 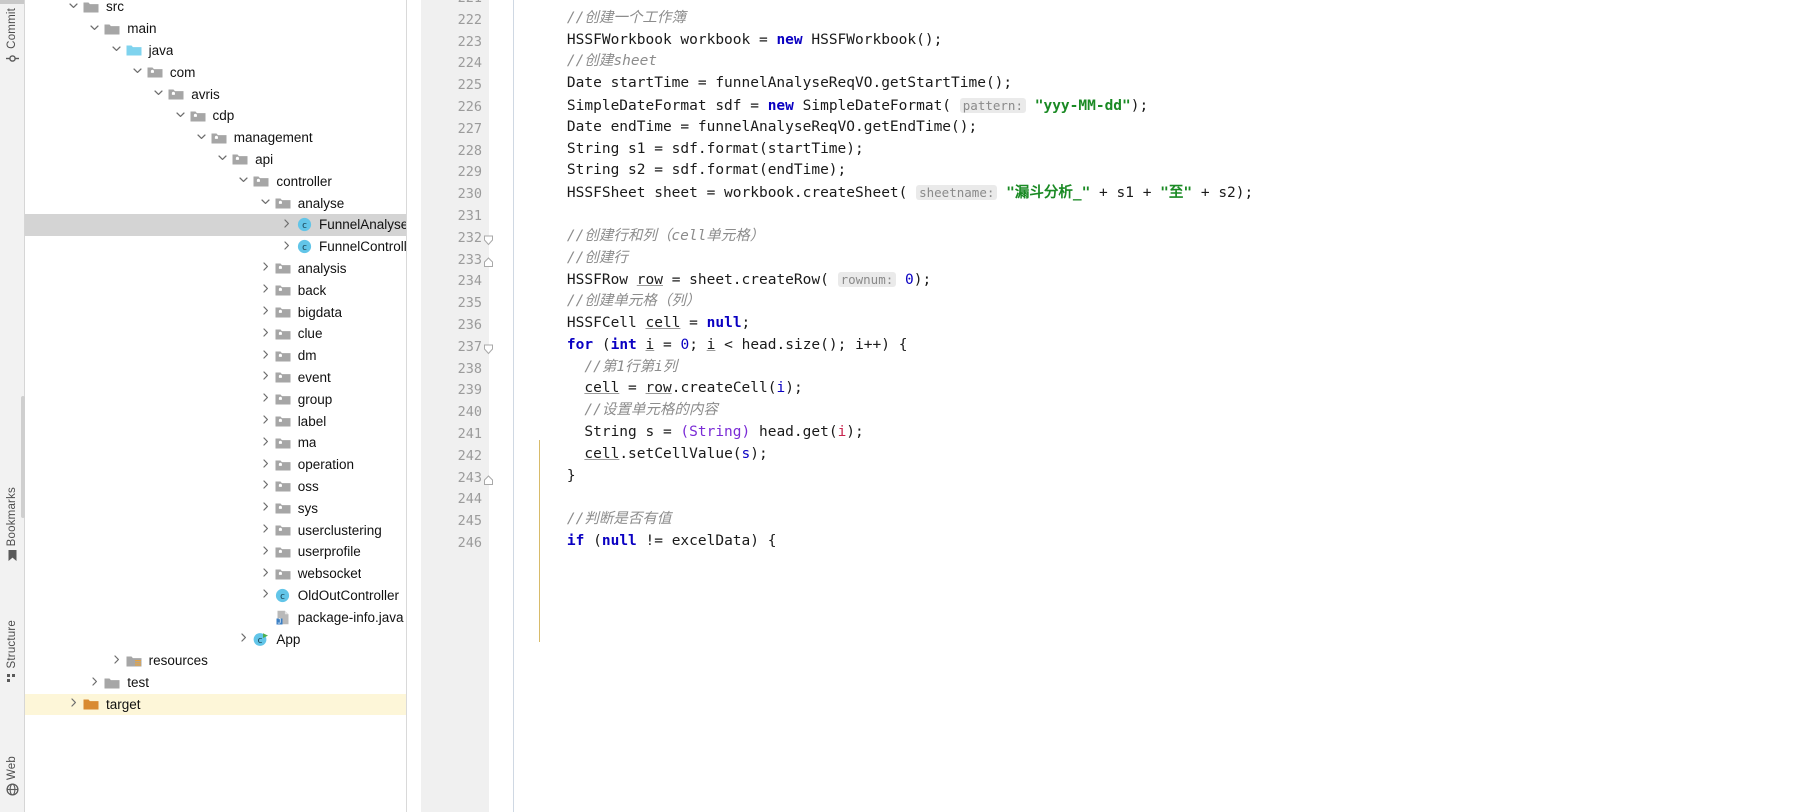 I want to click on folder-icon, so click(x=112, y=683).